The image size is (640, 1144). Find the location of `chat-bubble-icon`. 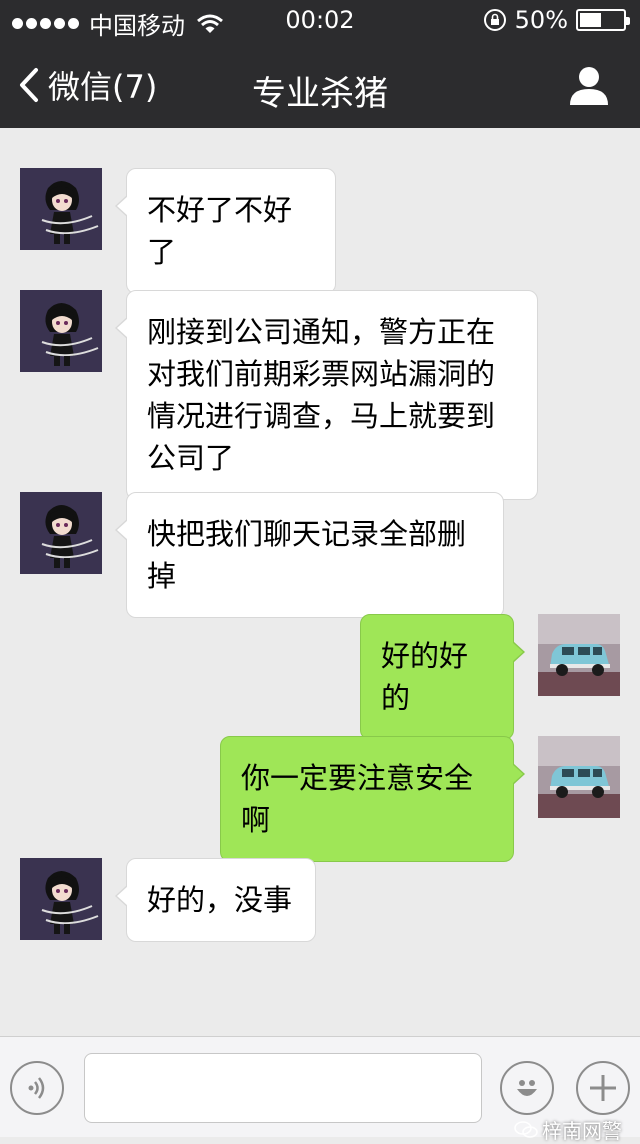

chat-bubble-icon is located at coordinates (526, 1129).